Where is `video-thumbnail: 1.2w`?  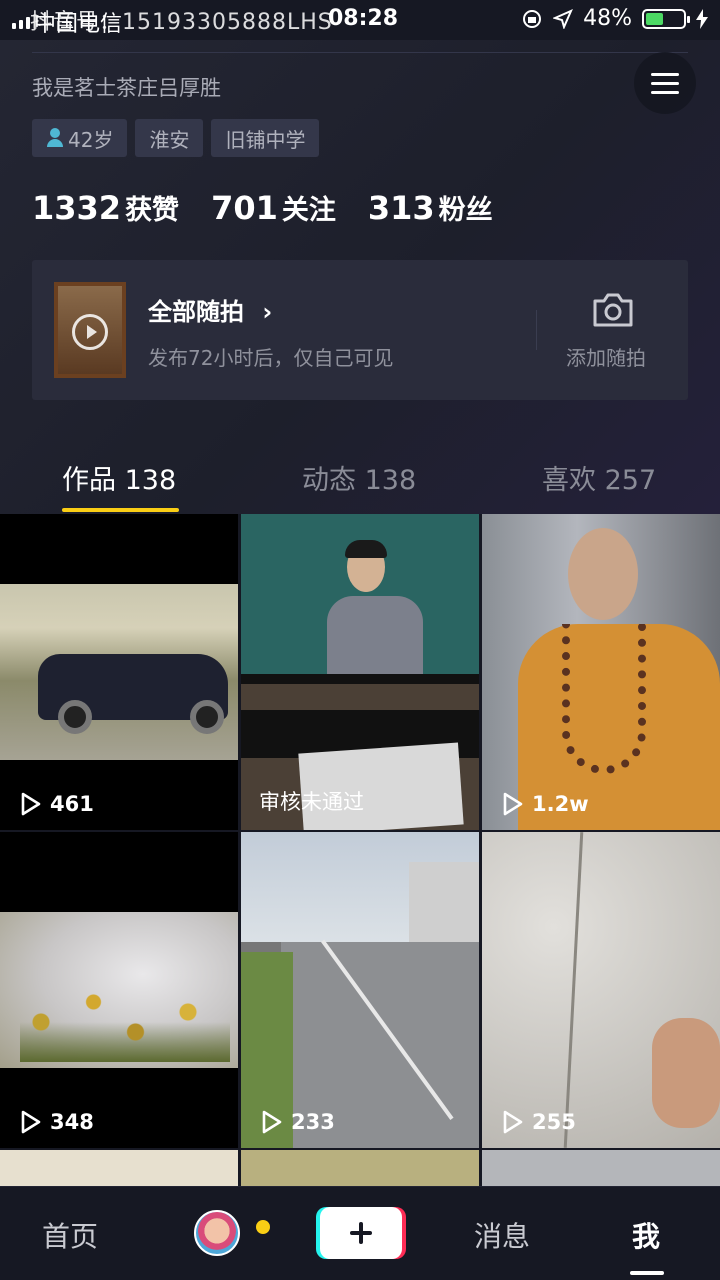
video-thumbnail: 1.2w is located at coordinates (601, 672).